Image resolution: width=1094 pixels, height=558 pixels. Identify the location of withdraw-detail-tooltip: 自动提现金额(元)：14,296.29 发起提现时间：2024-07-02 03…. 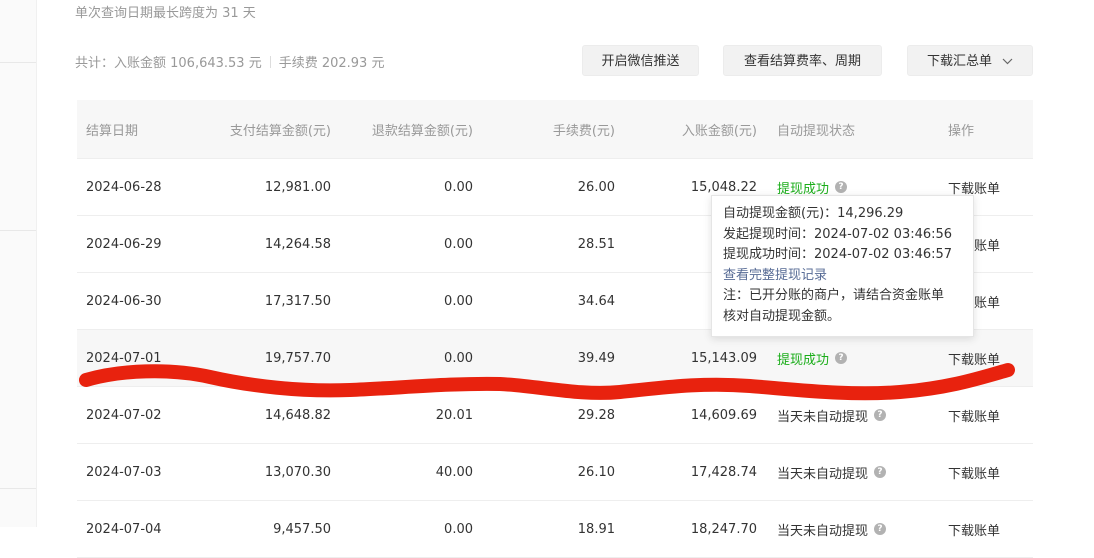
(842, 266).